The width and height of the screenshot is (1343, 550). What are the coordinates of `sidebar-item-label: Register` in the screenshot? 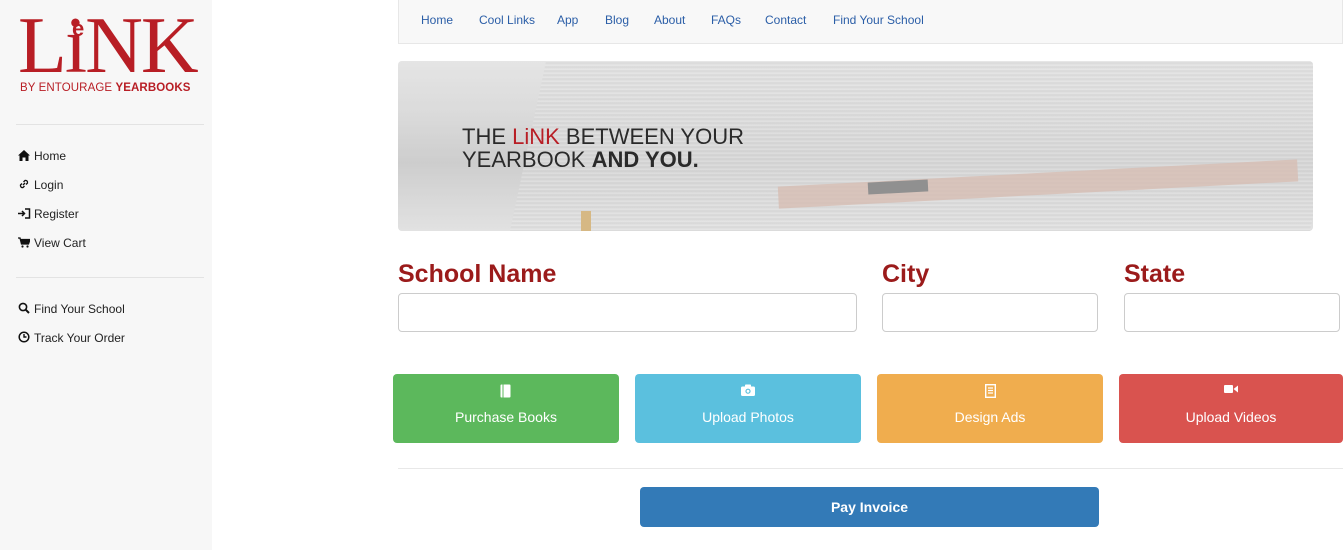 It's located at (56, 214).